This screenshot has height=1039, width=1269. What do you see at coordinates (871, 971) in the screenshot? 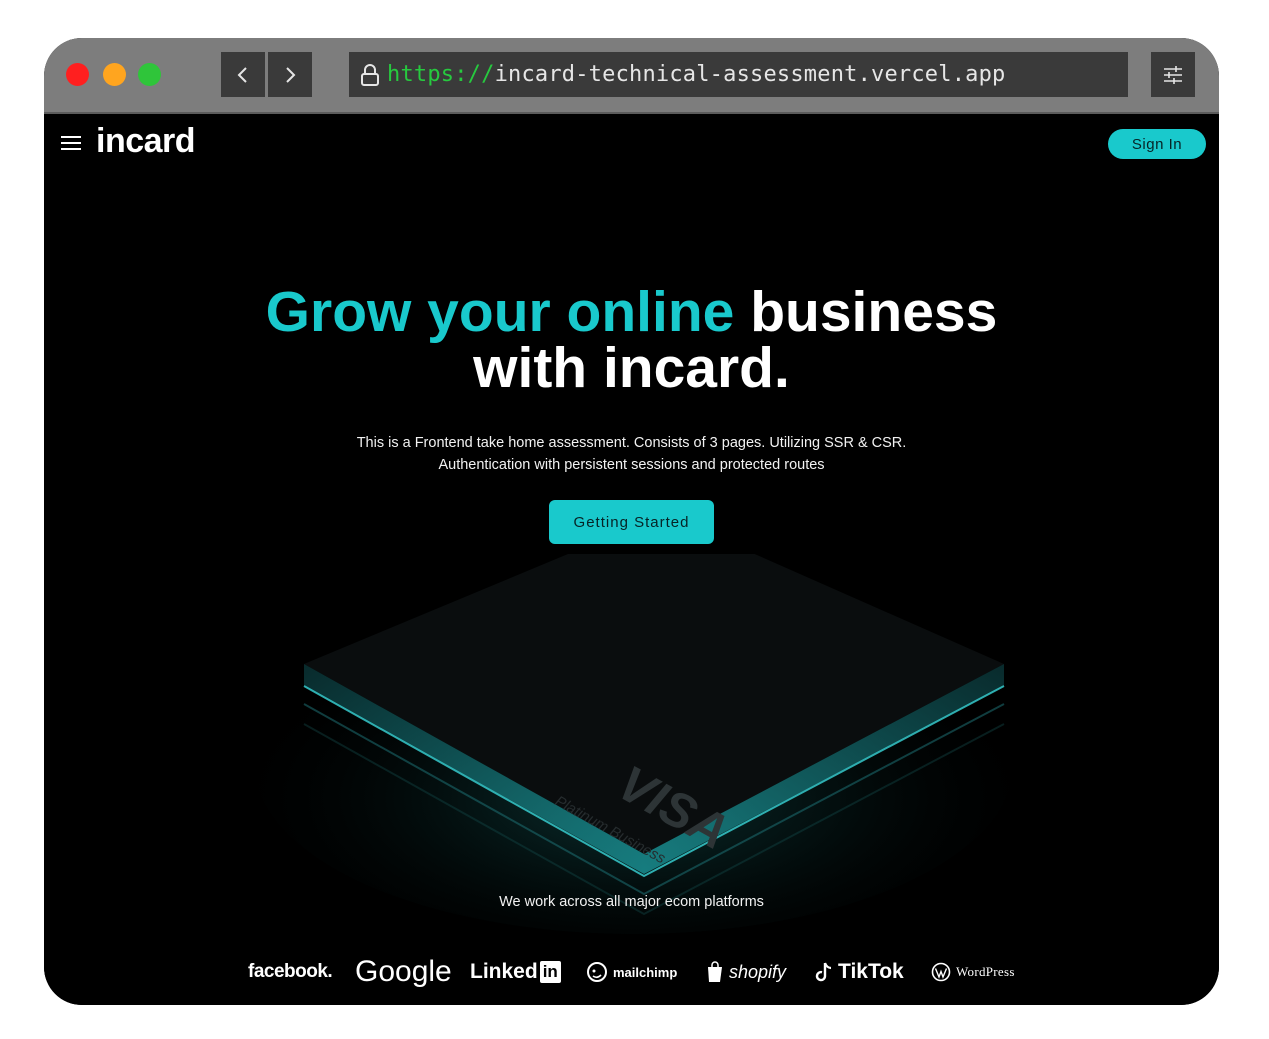
I see `tiktok-logo-text: TikTok` at bounding box center [871, 971].